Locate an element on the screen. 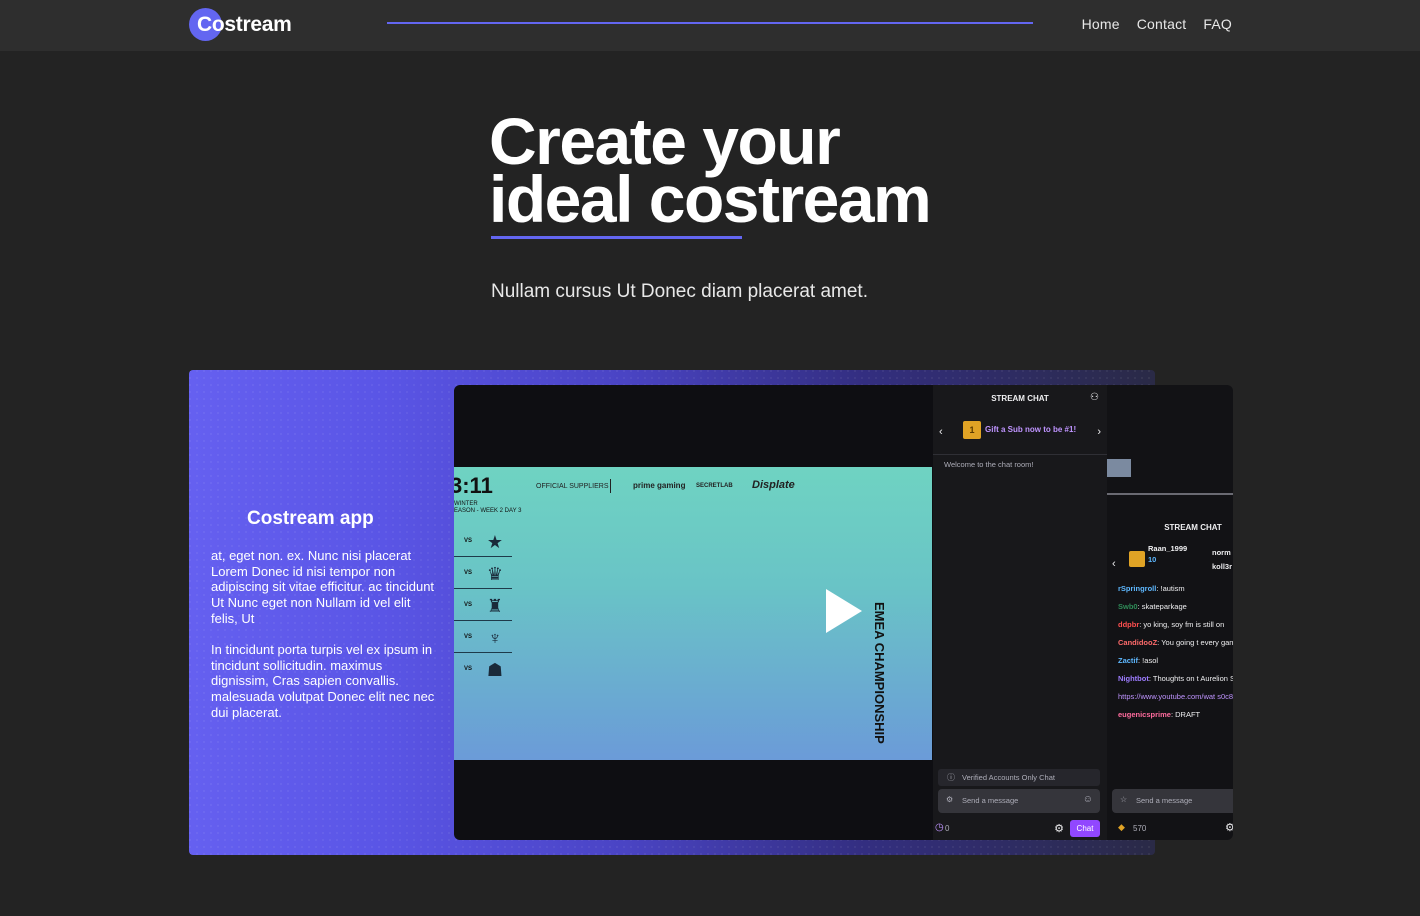 The height and width of the screenshot is (916, 1420). chat-text: : skateparkage is located at coordinates (1162, 606).